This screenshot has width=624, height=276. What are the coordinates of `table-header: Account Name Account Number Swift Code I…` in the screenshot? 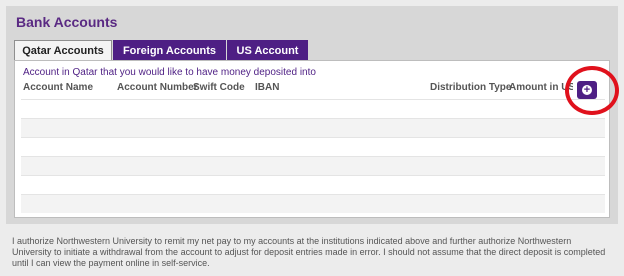 It's located at (312, 89).